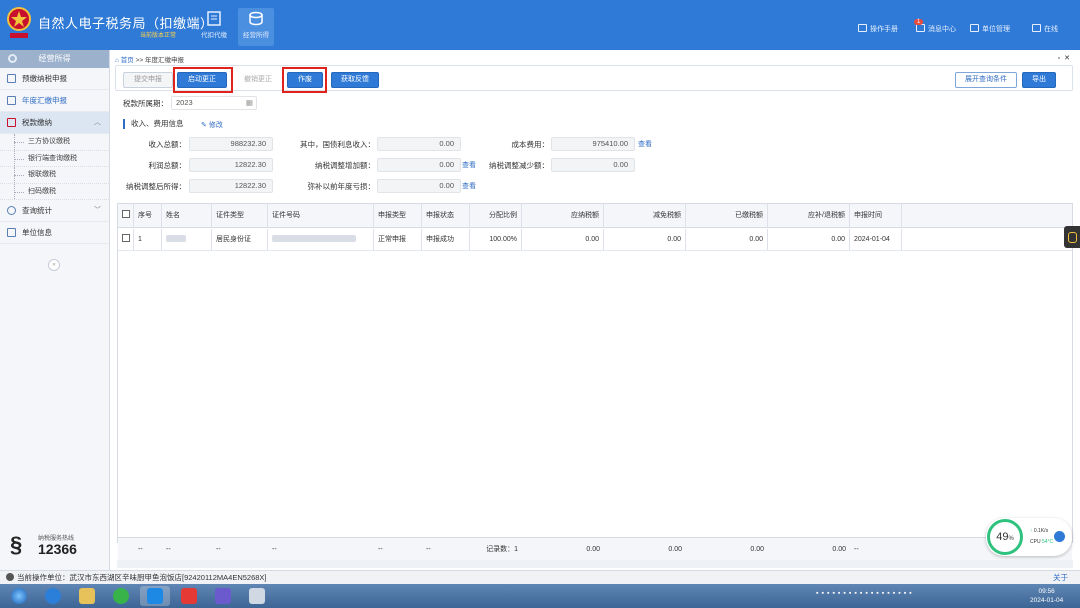  What do you see at coordinates (355, 80) in the screenshot?
I see `get-feedback-button: 获取反馈` at bounding box center [355, 80].